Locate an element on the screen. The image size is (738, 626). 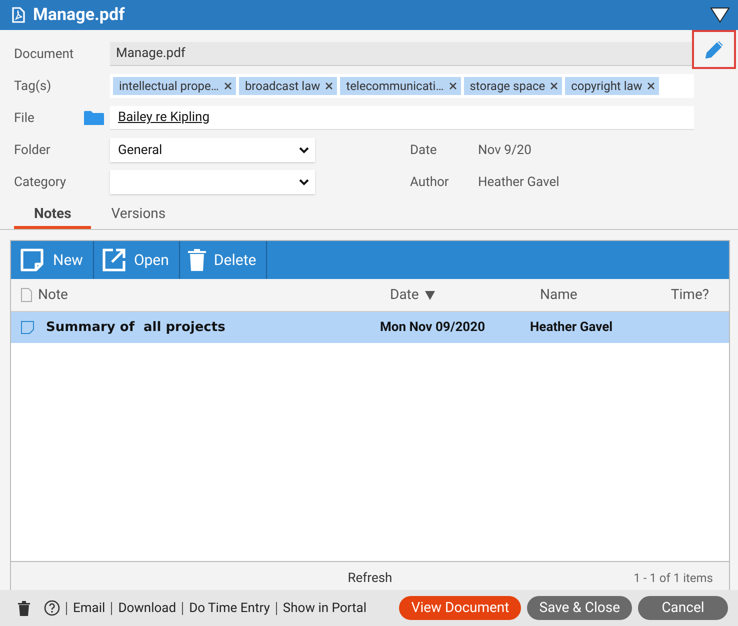
field-label: Document is located at coordinates (44, 54).